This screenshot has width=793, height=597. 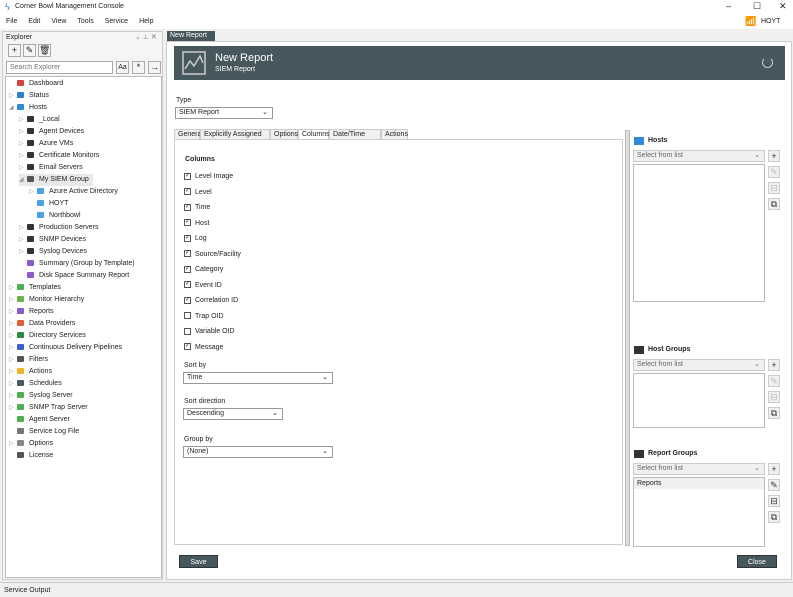 What do you see at coordinates (41, 396) in the screenshot?
I see `tree-item: ▷ Syslog Server` at bounding box center [41, 396].